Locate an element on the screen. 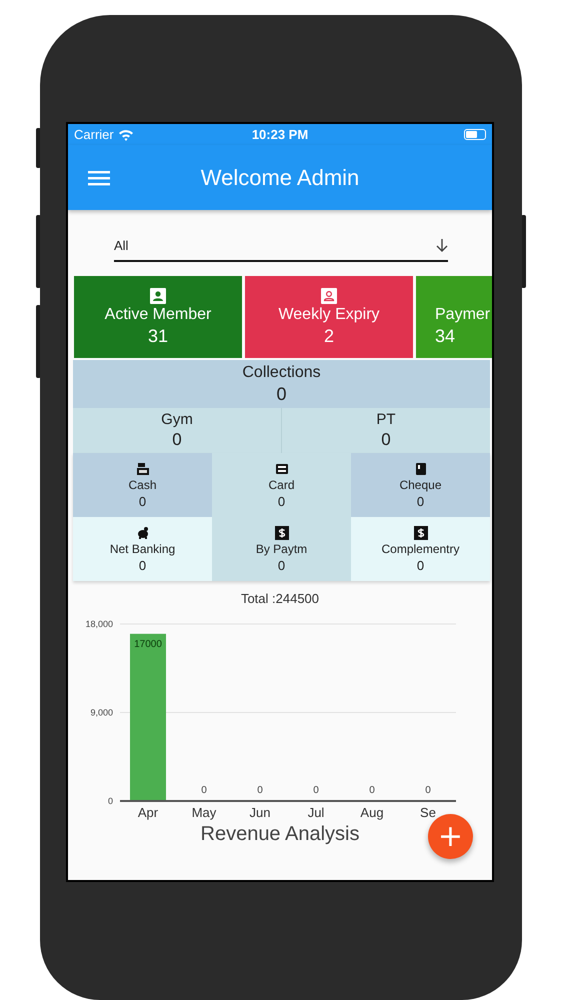 The height and width of the screenshot is (1000, 563). axis-category-label: Apr is located at coordinates (148, 812).